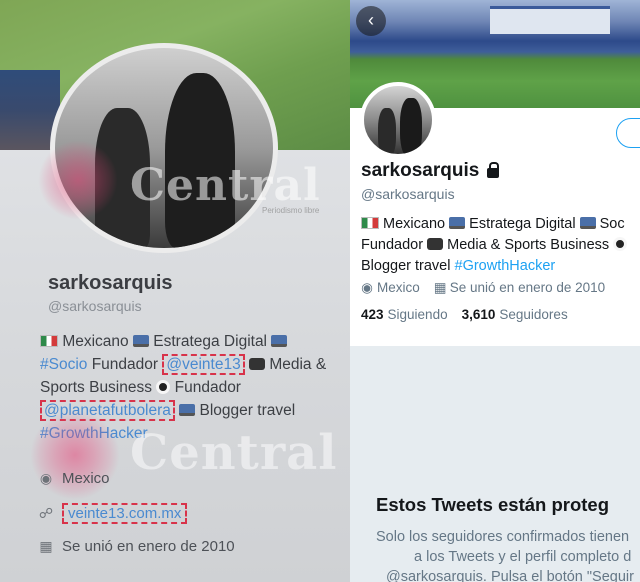  Describe the element at coordinates (404, 314) in the screenshot. I see `following-link: 423 Siguiendo` at that location.